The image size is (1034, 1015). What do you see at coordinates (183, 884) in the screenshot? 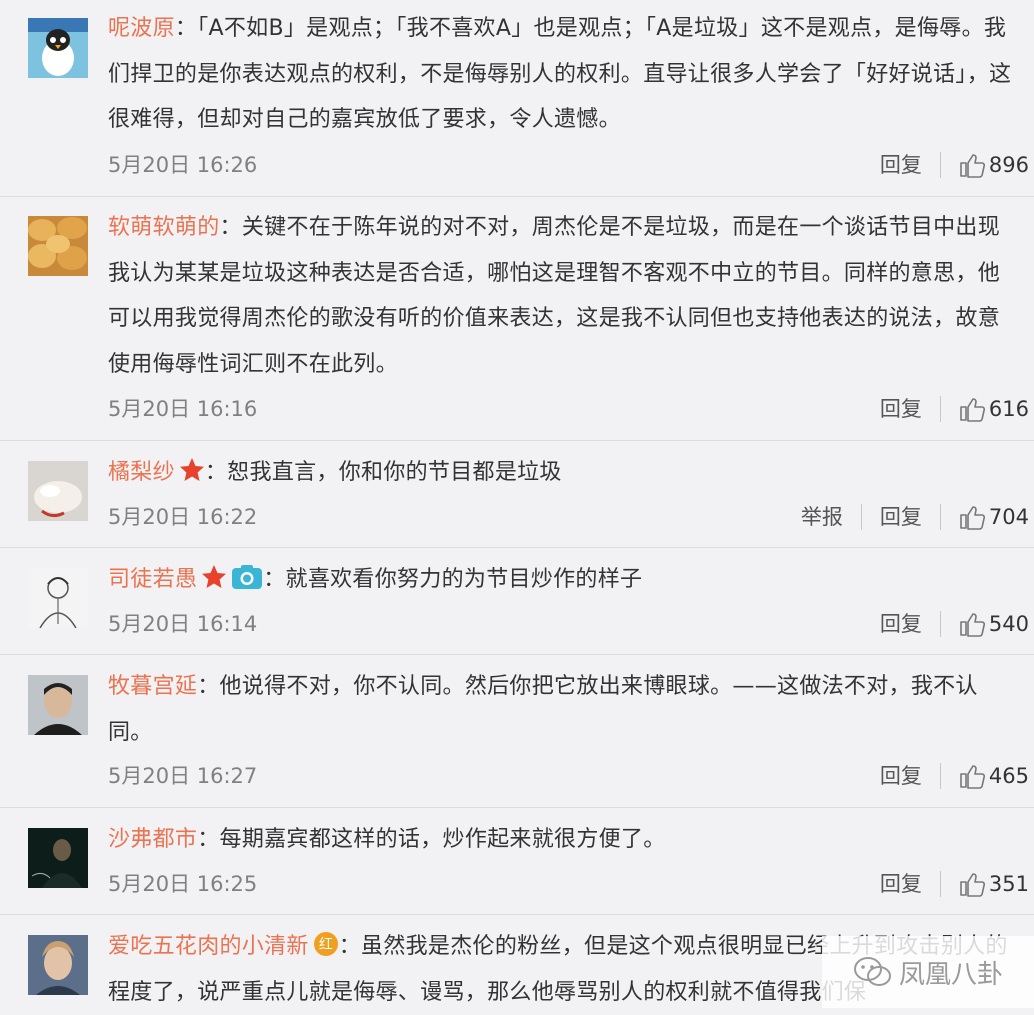
I see `timestamp: 5月20日 16:25` at bounding box center [183, 884].